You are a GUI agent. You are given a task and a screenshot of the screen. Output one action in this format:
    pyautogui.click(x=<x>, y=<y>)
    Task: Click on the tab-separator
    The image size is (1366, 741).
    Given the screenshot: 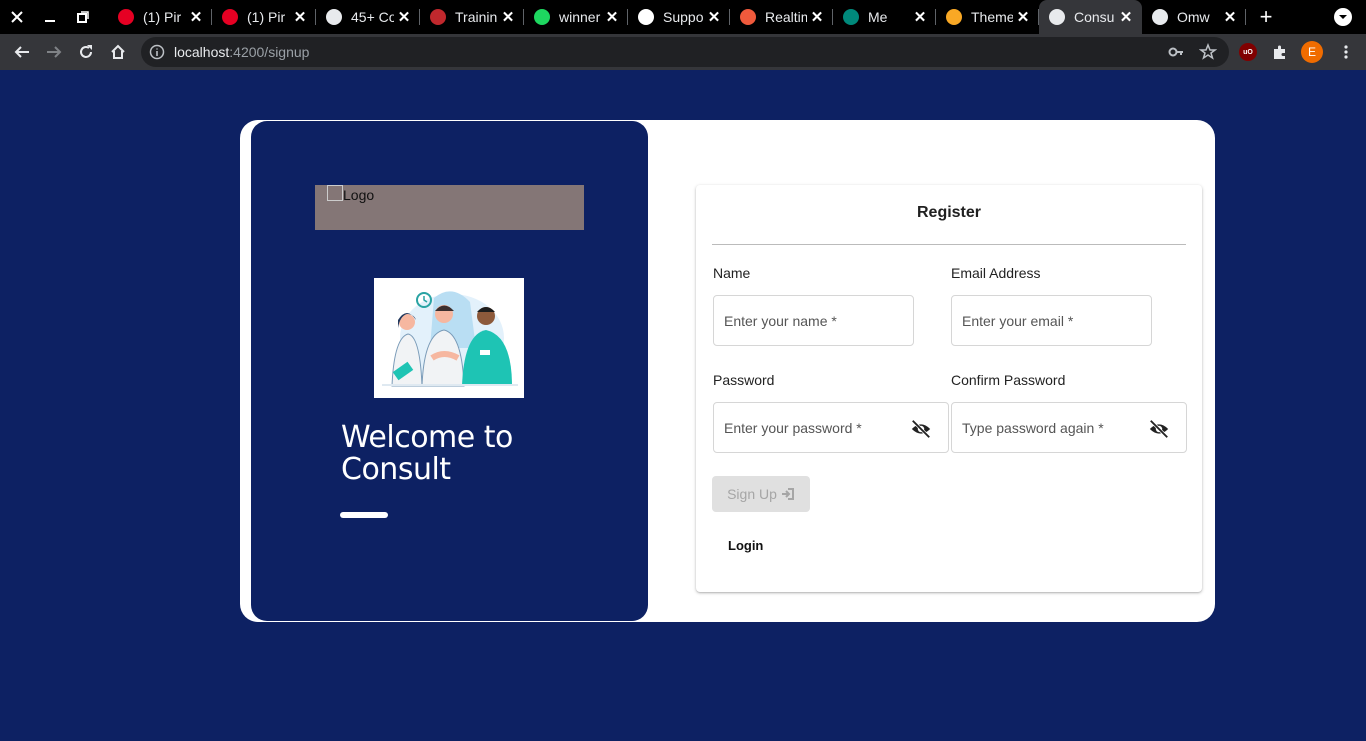 What is the action you would take?
    pyautogui.click(x=1245, y=17)
    